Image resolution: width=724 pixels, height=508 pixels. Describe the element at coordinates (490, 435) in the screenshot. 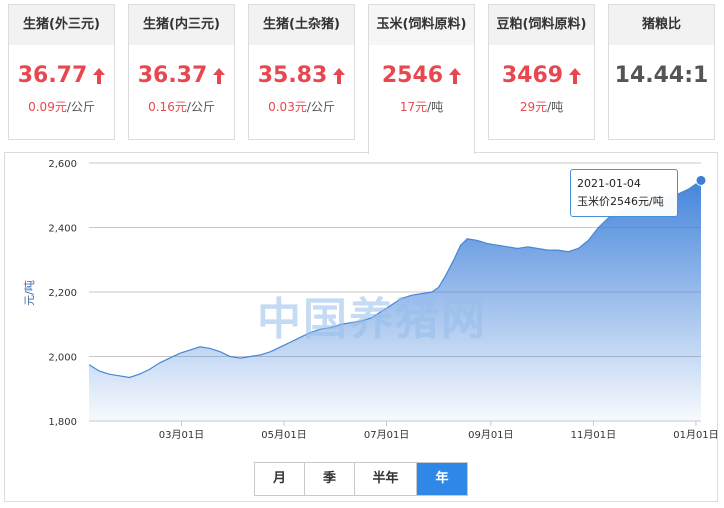

I see `x-tick-label: 09月01日` at that location.